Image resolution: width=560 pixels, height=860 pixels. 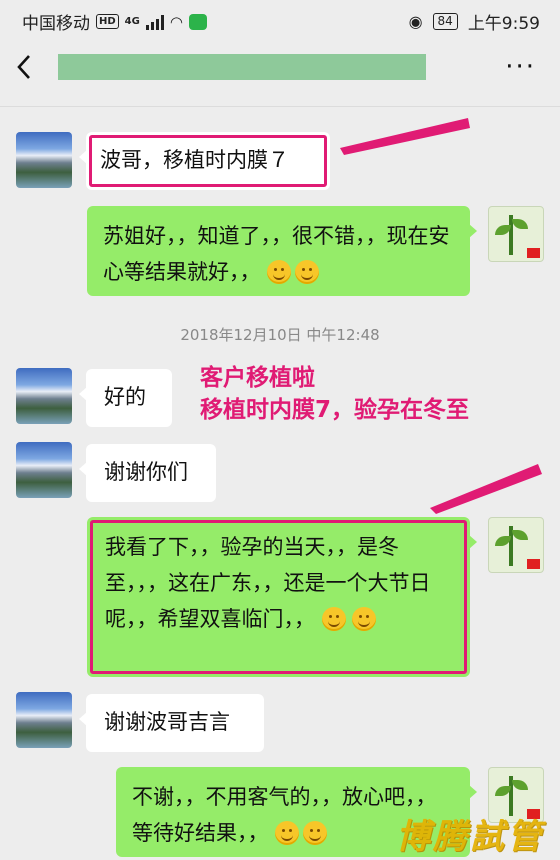 I want to click on message-bubble-left: 谢谢你们, so click(x=147, y=473).